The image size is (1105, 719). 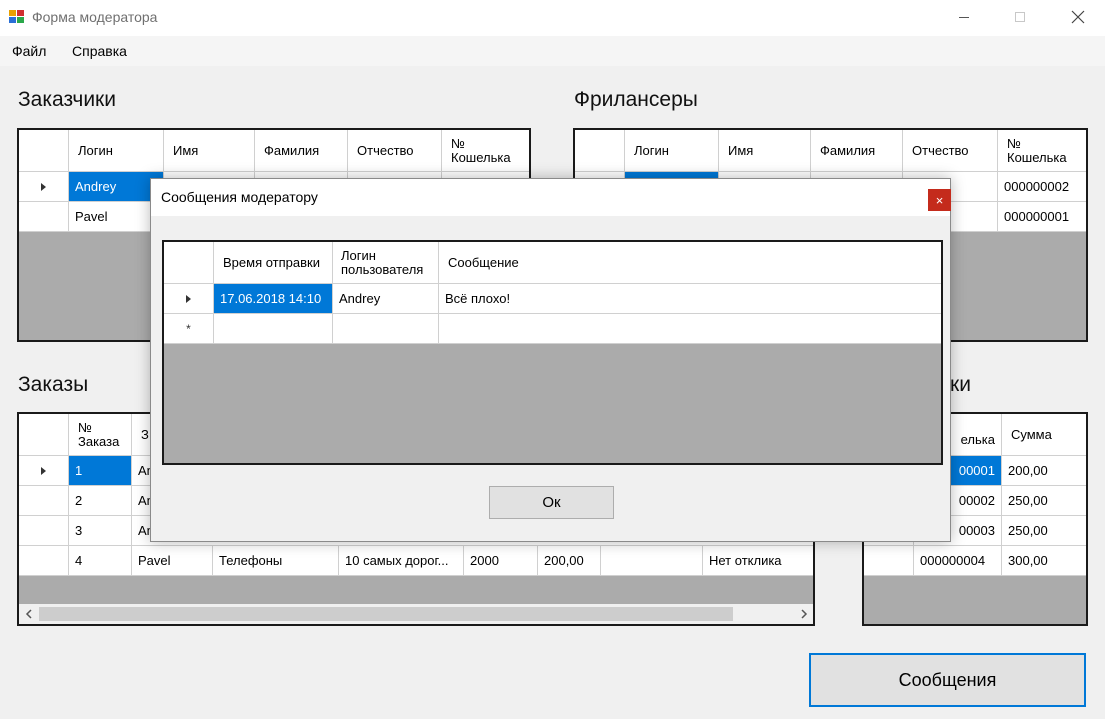 I want to click on new-row-icon: *, so click(x=188, y=328).